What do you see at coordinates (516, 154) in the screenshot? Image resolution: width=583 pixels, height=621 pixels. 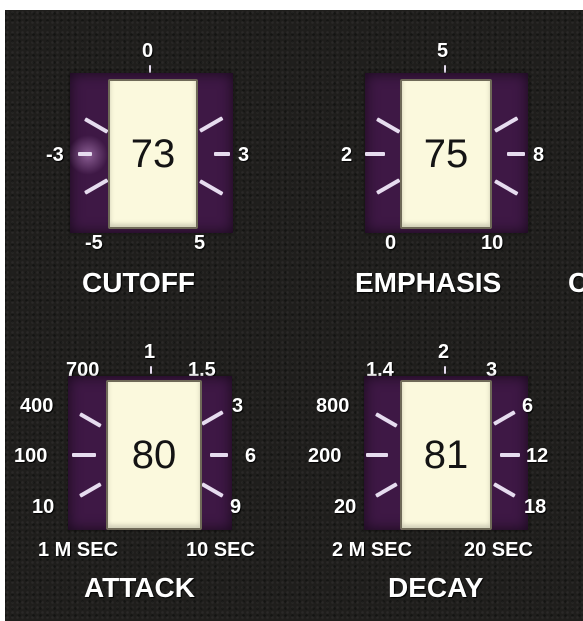 I see `emphasis-tick-right` at bounding box center [516, 154].